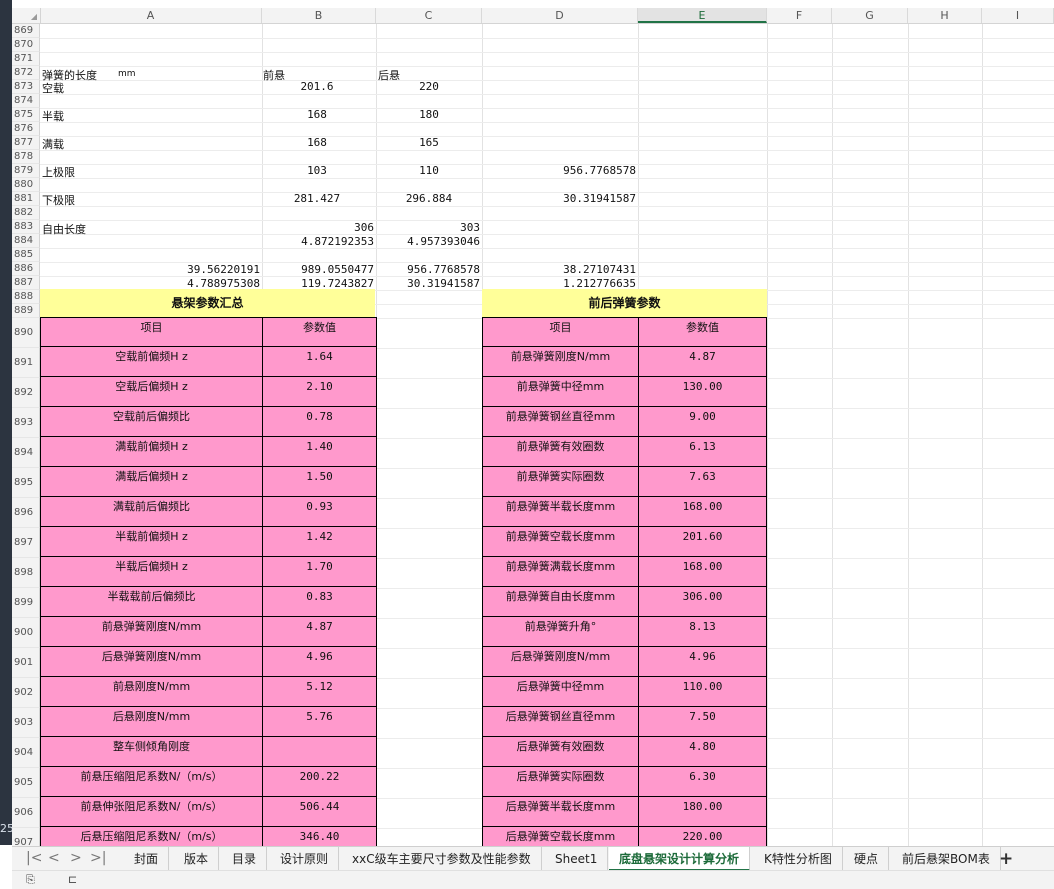 This screenshot has width=1054, height=889. Describe the element at coordinates (702, 691) in the screenshot. I see `spring-table-value-cell: 110.00` at that location.